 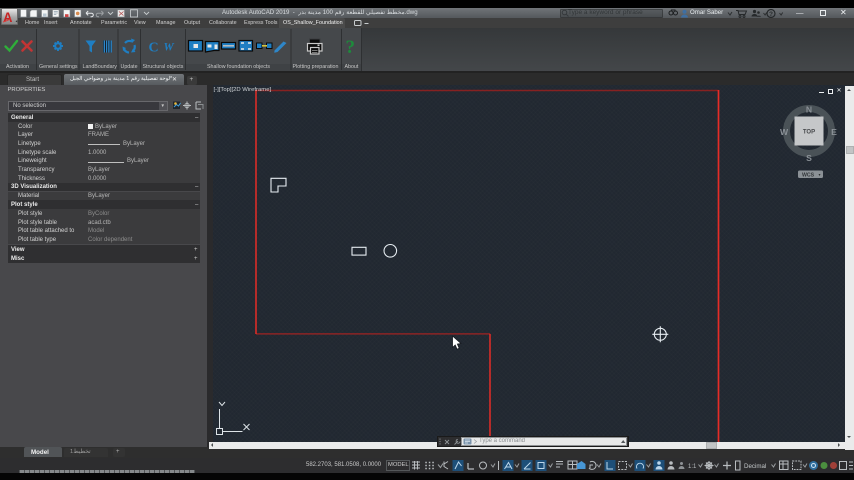 What do you see at coordinates (834, 132) in the screenshot?
I see `svg-text: E` at bounding box center [834, 132].